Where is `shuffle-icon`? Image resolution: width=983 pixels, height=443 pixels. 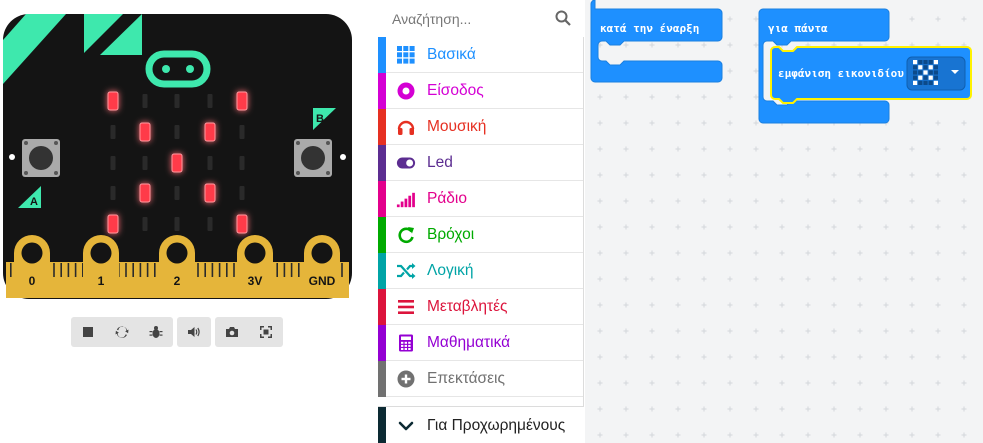
shuffle-icon is located at coordinates (406, 271).